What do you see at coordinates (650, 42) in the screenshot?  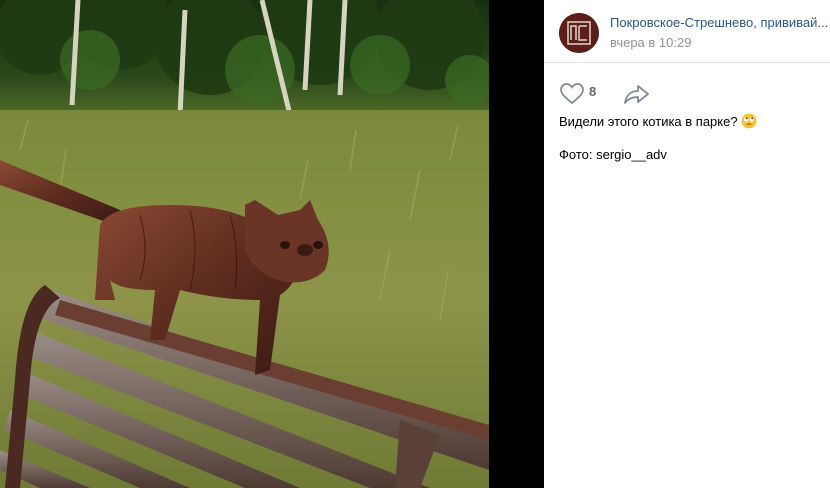 I see `post-timestamp: вчера в 10:29` at bounding box center [650, 42].